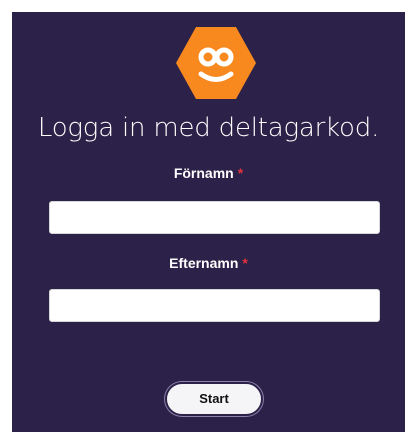 The image size is (417, 432). What do you see at coordinates (214, 305) in the screenshot?
I see `last-name-input` at bounding box center [214, 305].